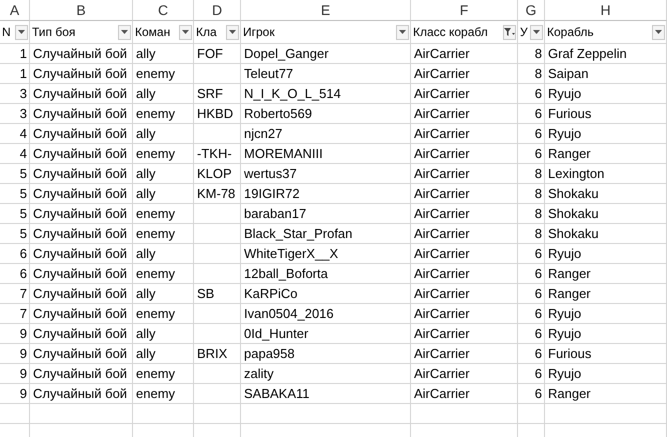 The image size is (667, 437). I want to click on active-filter-button, so click(509, 32).